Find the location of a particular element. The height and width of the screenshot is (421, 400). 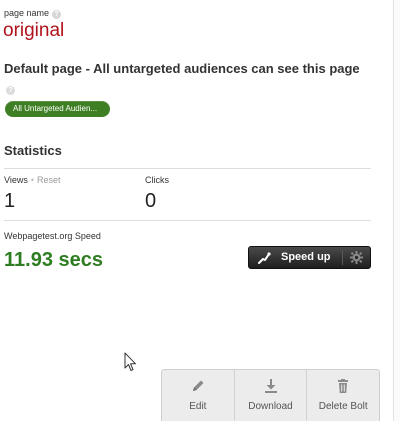

speed-value: 11.93 secs is located at coordinates (53, 260).